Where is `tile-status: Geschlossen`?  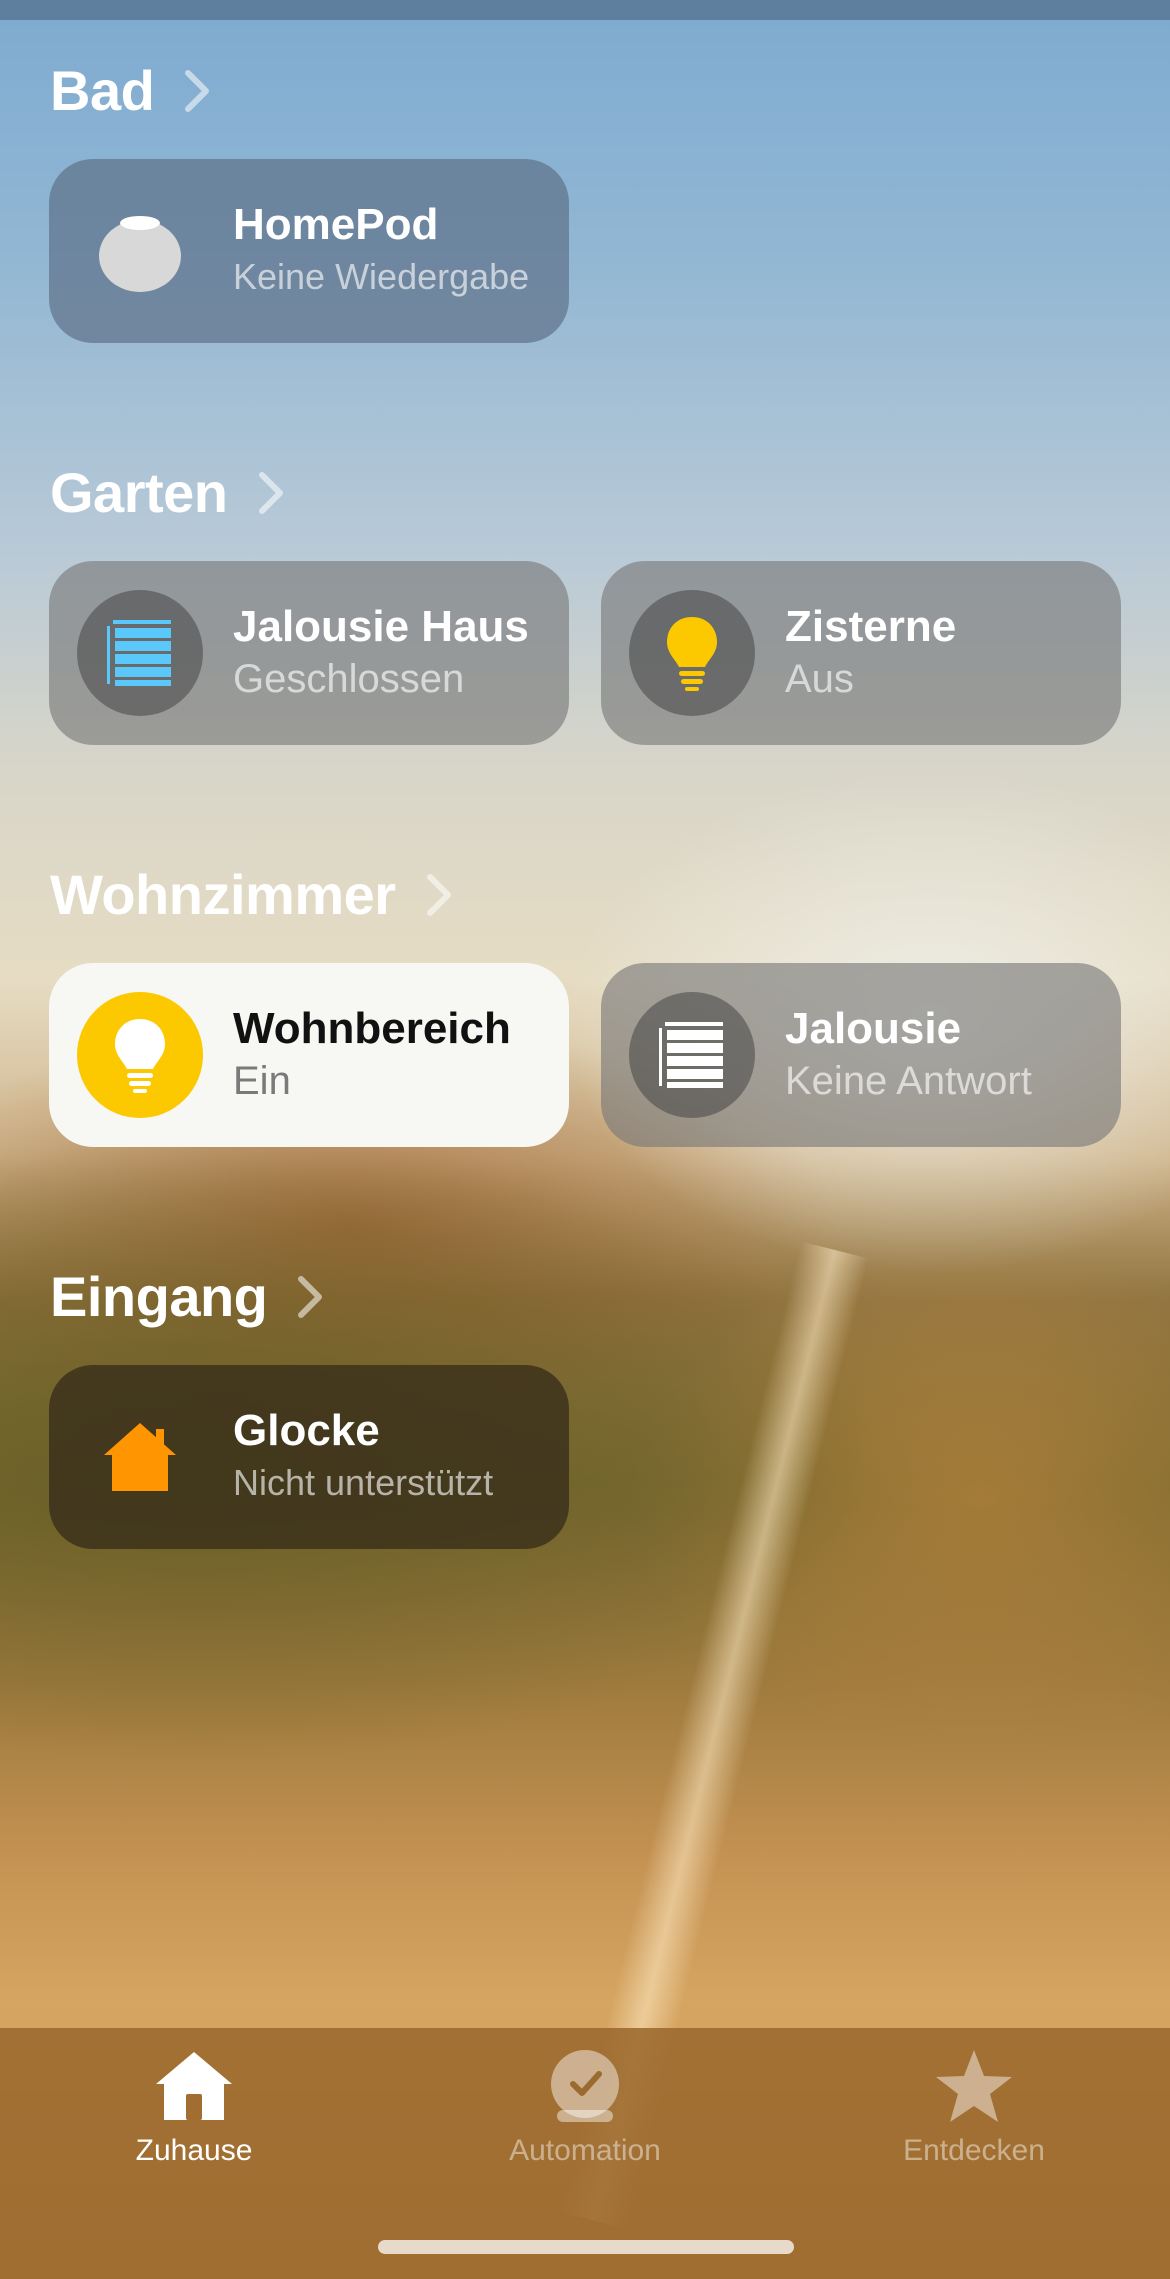 tile-status: Geschlossen is located at coordinates (349, 679).